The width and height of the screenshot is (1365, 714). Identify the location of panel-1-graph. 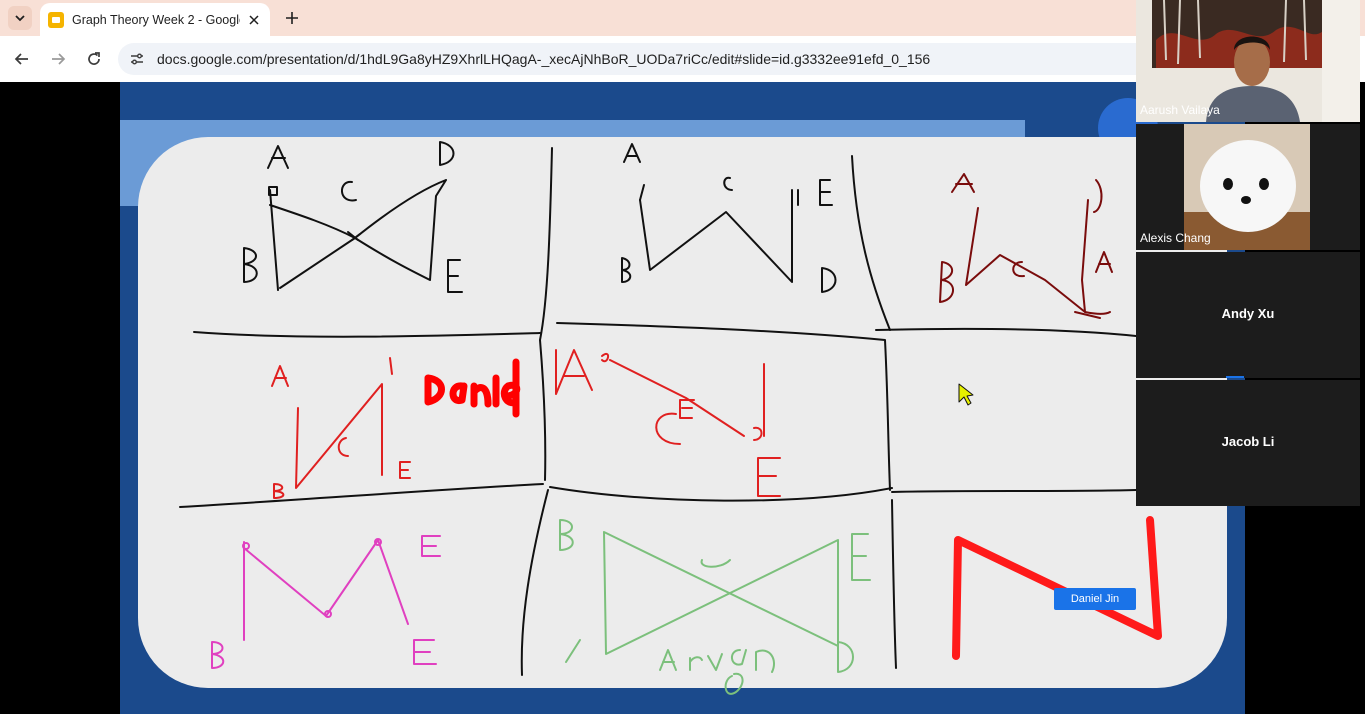
(353, 217).